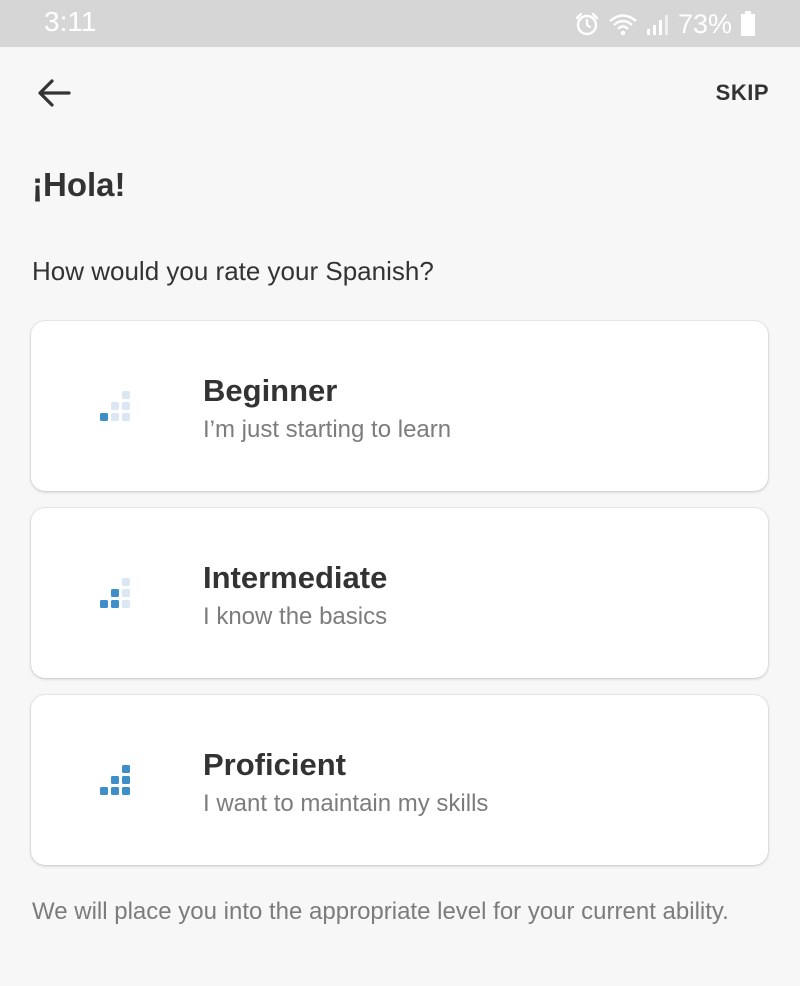  What do you see at coordinates (270, 390) in the screenshot?
I see `option-title: Beginner` at bounding box center [270, 390].